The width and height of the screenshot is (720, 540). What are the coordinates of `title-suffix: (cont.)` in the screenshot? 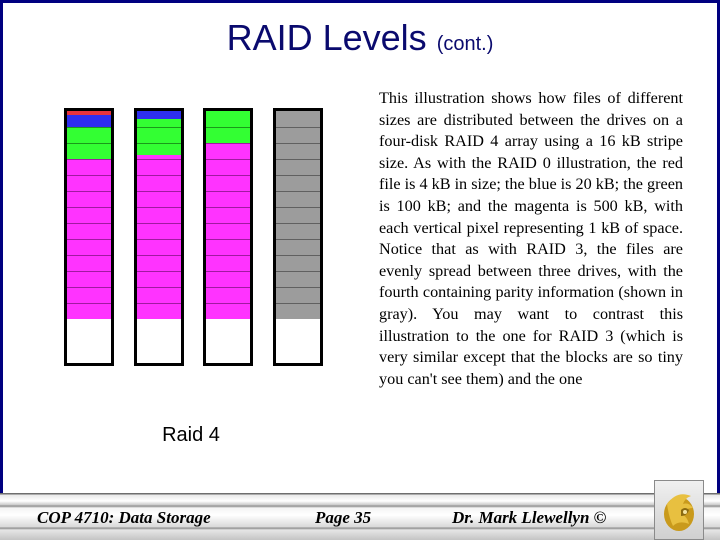 It's located at (465, 44).